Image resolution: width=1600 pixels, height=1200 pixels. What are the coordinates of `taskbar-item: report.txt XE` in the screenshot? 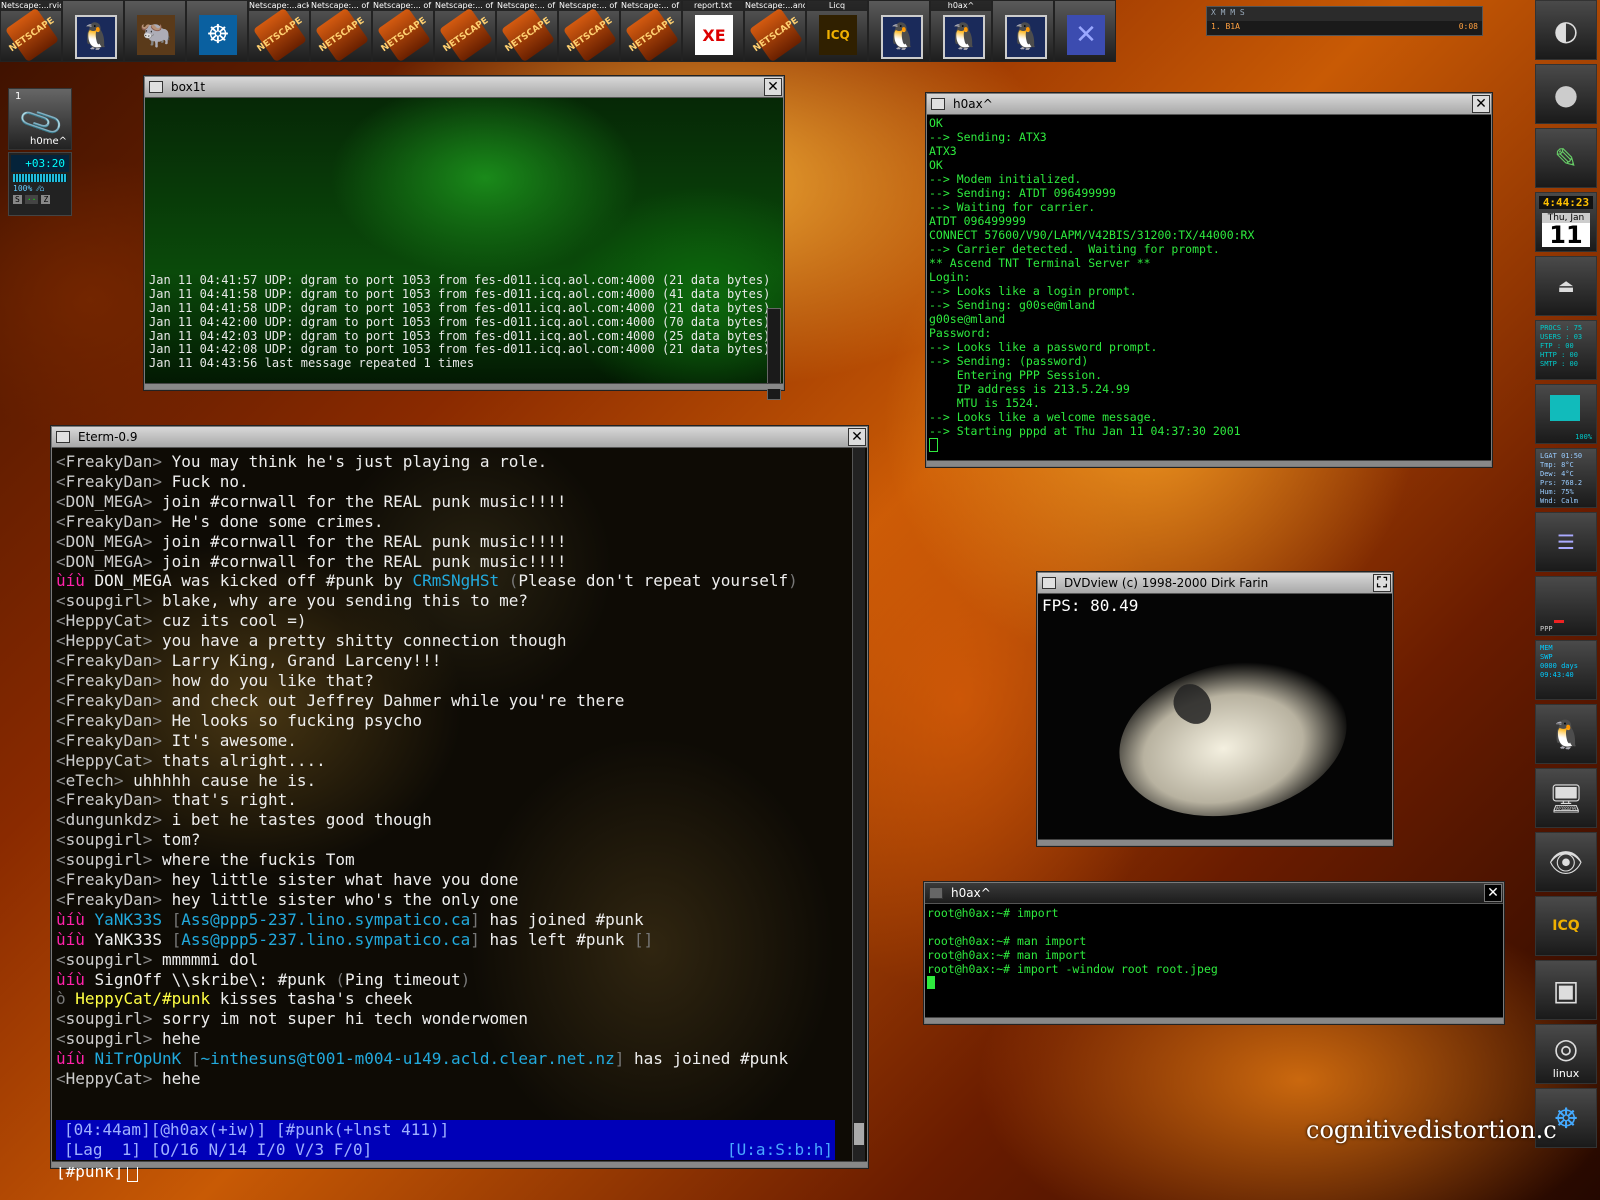 It's located at (713, 31).